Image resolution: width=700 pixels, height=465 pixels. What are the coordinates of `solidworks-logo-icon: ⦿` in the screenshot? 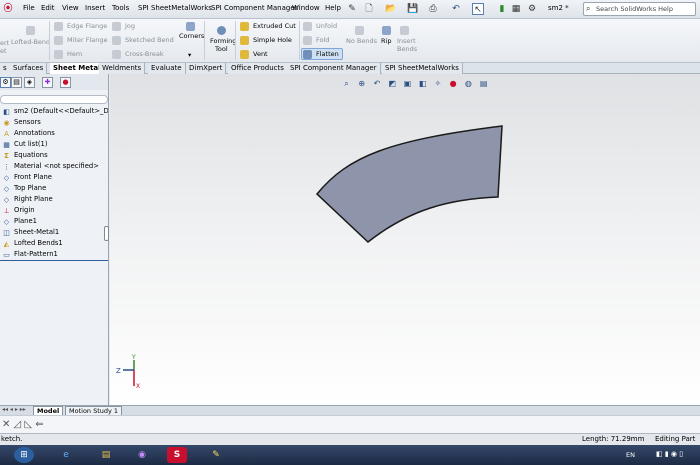 It's located at (8, 9).